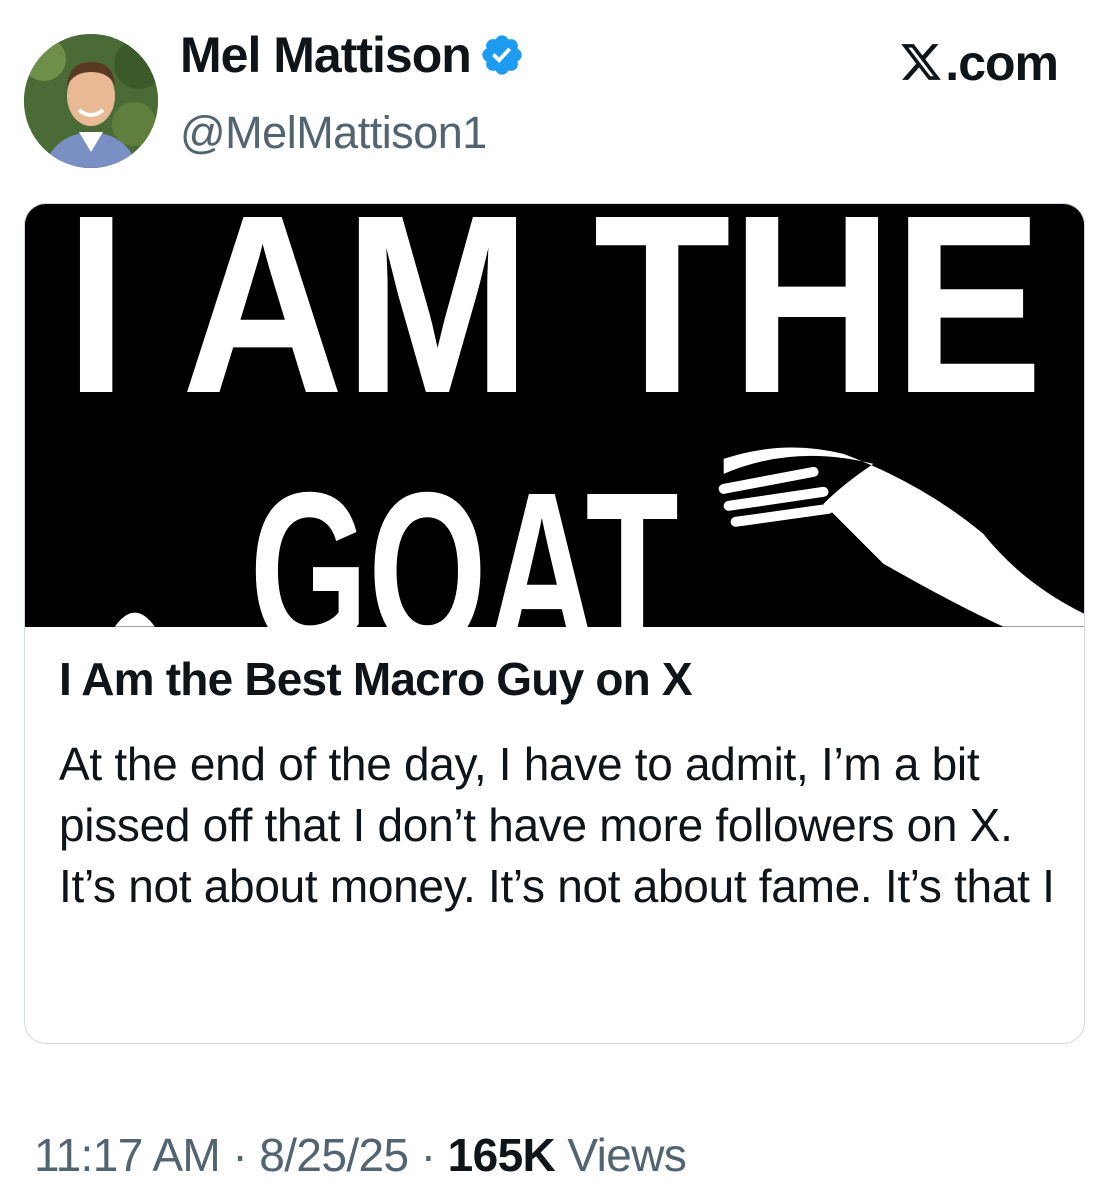 Image resolution: width=1110 pixels, height=1200 pixels. Describe the element at coordinates (334, 1155) in the screenshot. I see `post-date: 8/25/25` at that location.